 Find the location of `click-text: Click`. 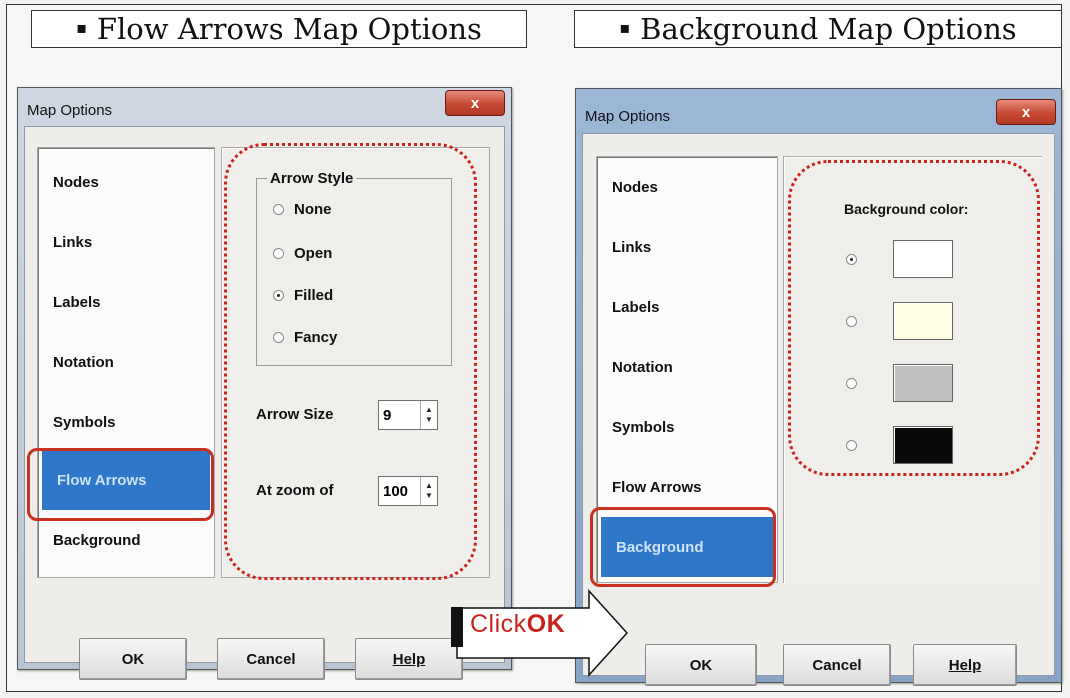

click-text: Click is located at coordinates (498, 624).